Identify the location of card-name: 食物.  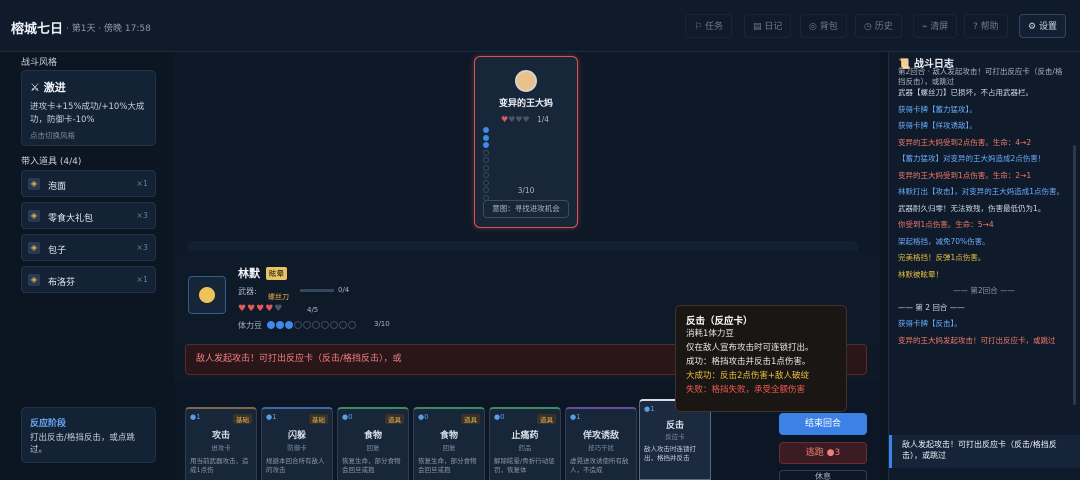
(372, 436).